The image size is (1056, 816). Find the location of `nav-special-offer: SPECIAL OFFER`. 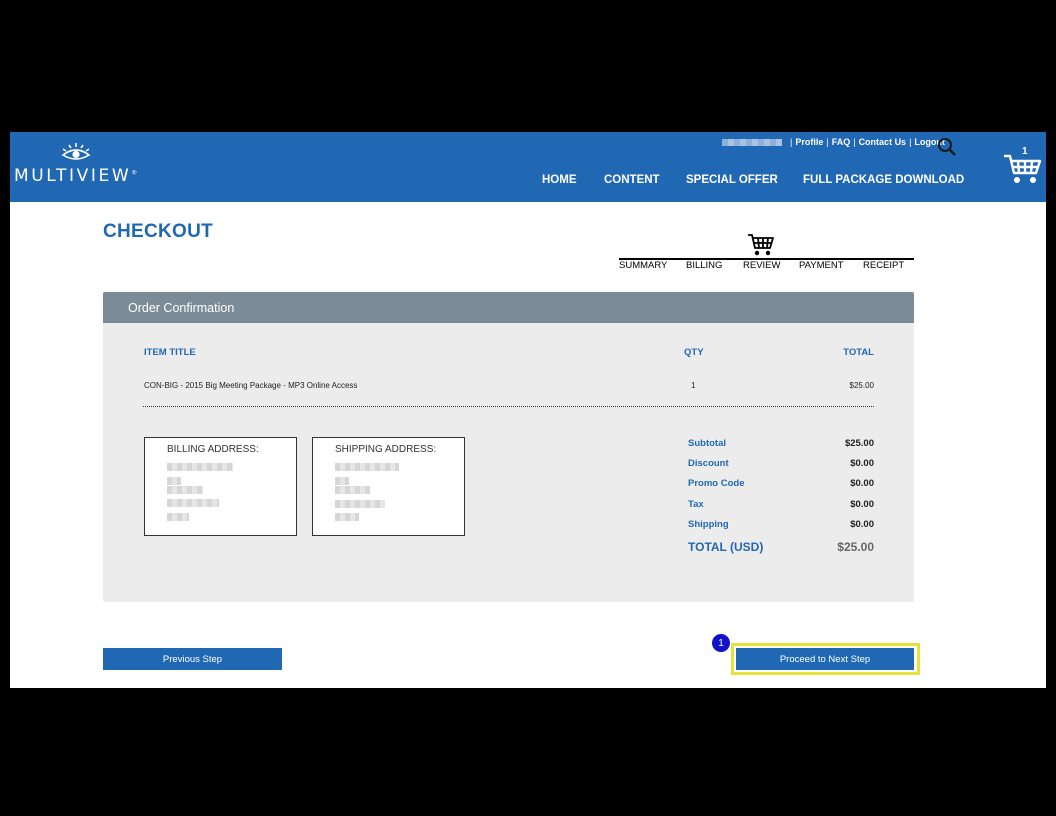

nav-special-offer: SPECIAL OFFER is located at coordinates (732, 180).